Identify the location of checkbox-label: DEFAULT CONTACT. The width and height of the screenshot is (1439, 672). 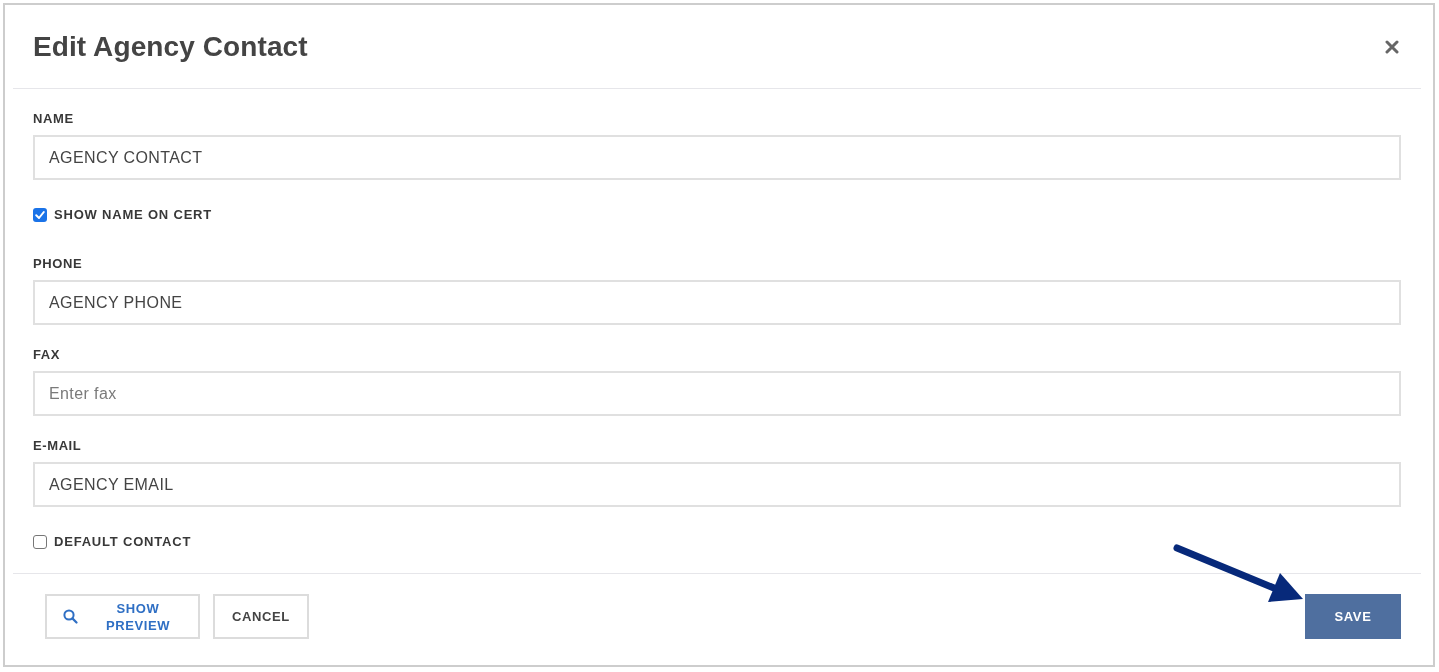
(123, 542).